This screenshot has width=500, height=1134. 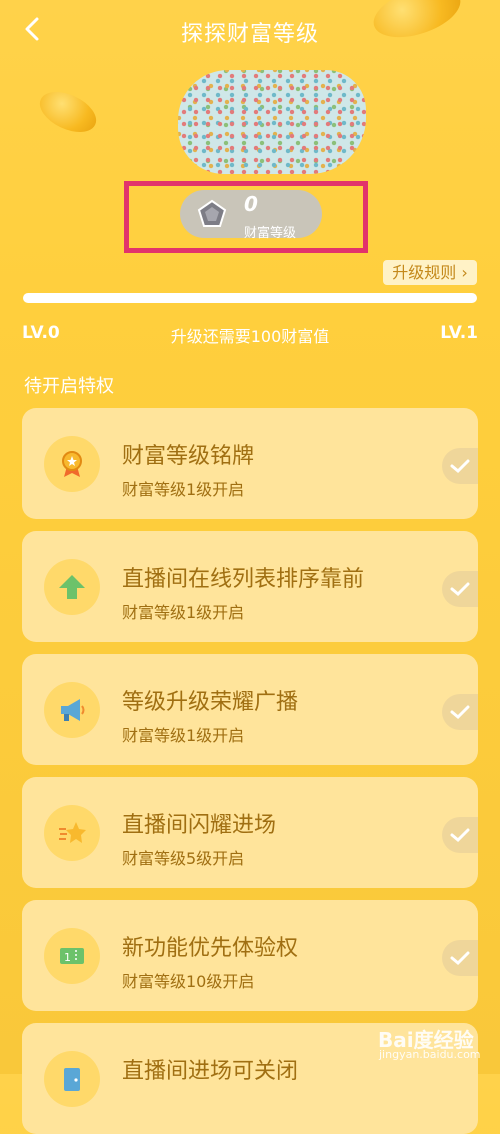 What do you see at coordinates (210, 948) in the screenshot?
I see `privilege-name: 新功能优先体验权` at bounding box center [210, 948].